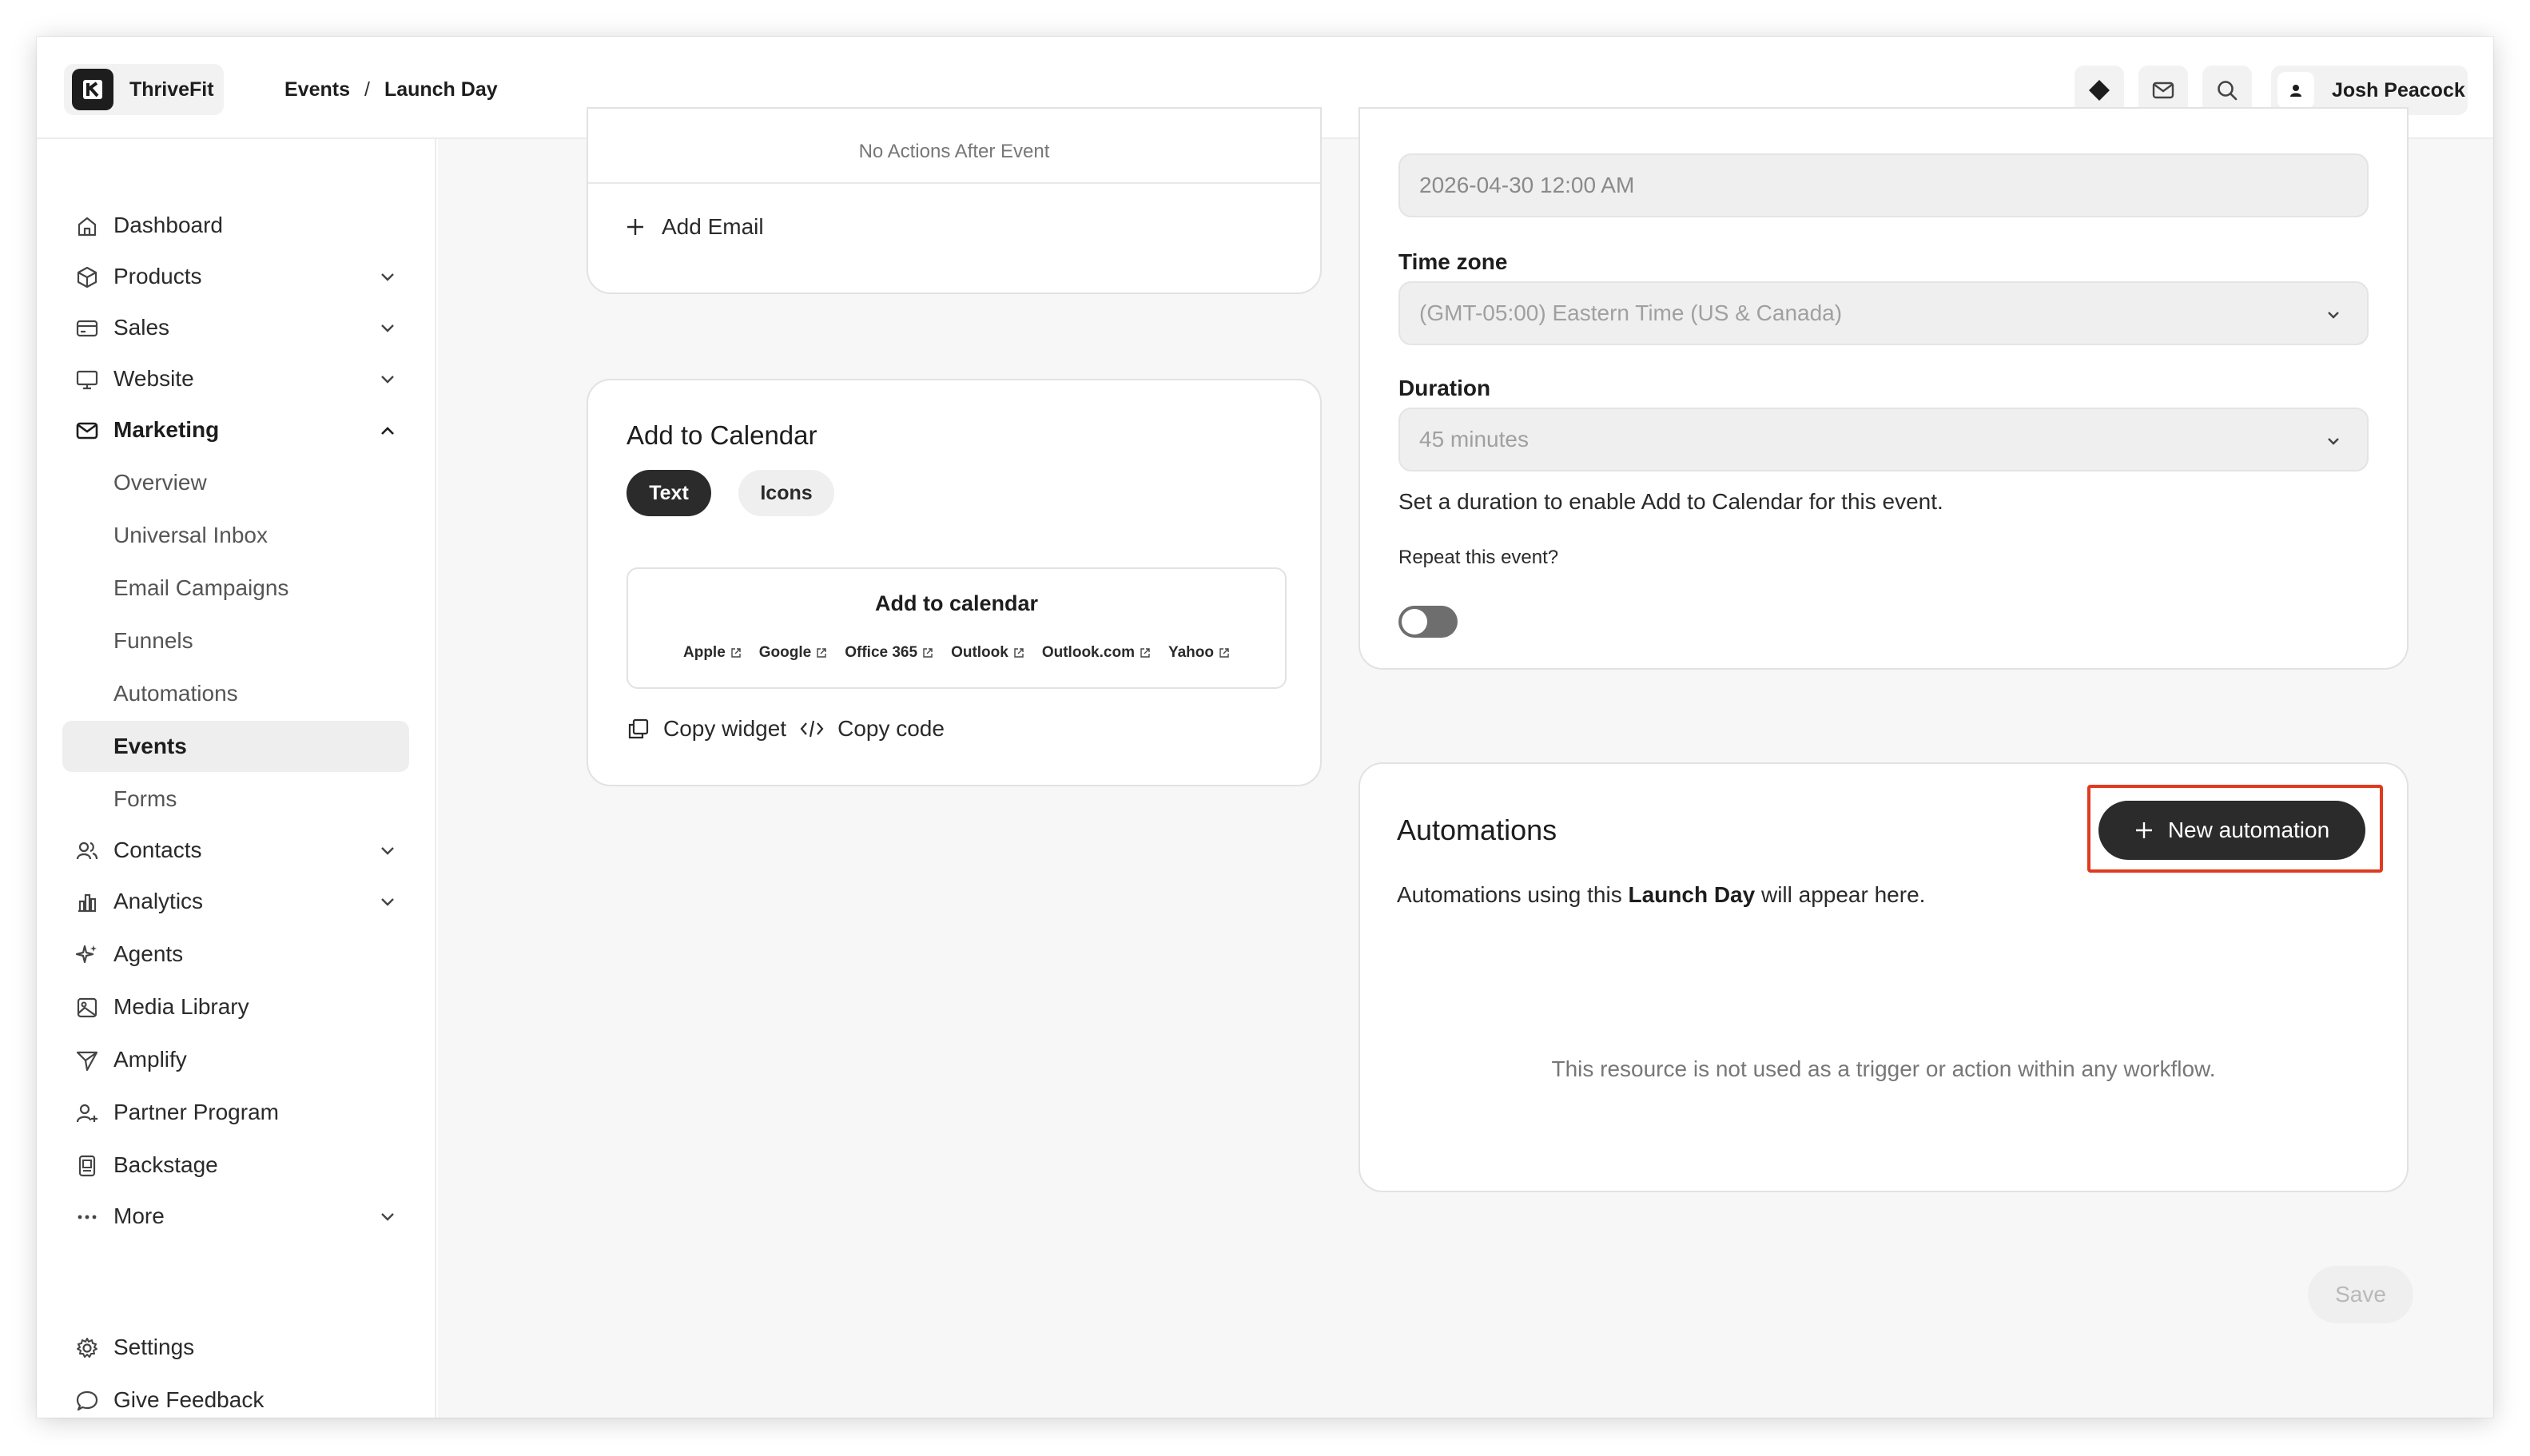  What do you see at coordinates (954, 200) in the screenshot?
I see `email-actions-card: No Actions After Event Add Email` at bounding box center [954, 200].